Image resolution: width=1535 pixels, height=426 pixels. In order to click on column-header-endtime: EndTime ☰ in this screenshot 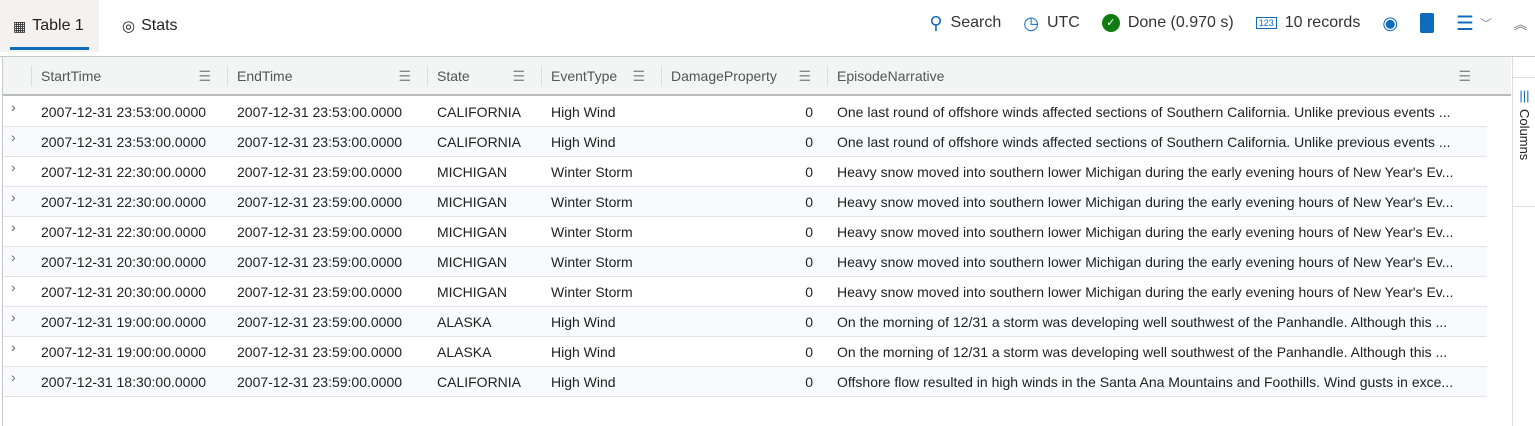, I will do `click(327, 76)`.